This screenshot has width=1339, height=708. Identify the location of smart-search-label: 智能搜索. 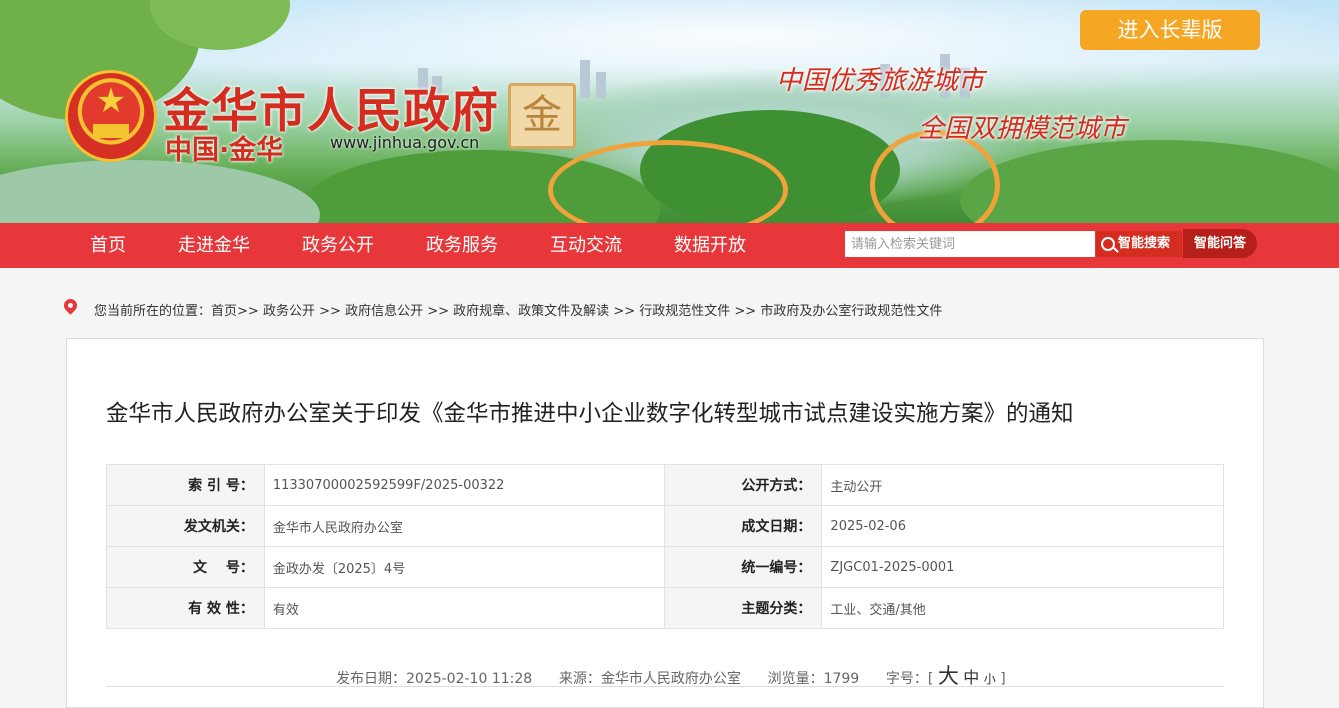
(1144, 243).